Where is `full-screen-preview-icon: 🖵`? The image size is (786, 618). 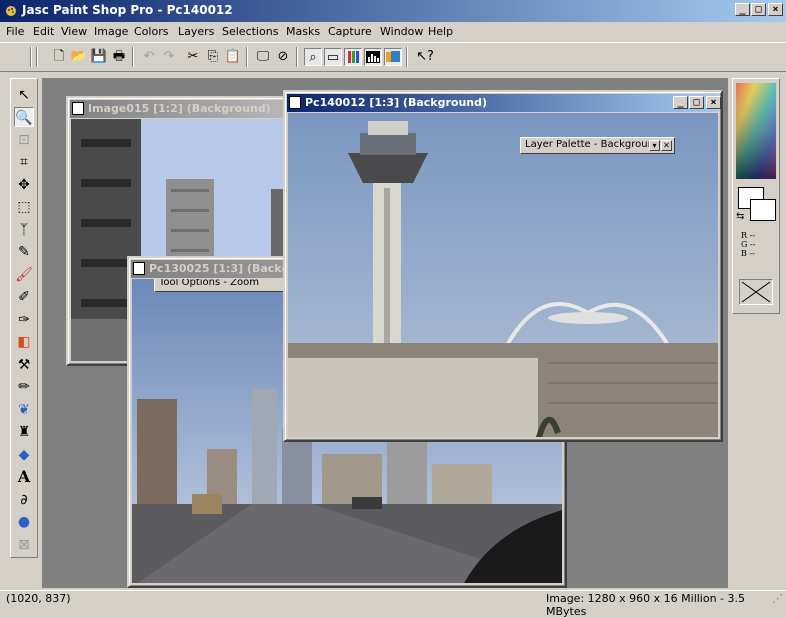
full-screen-preview-icon: 🖵 is located at coordinates (263, 57).